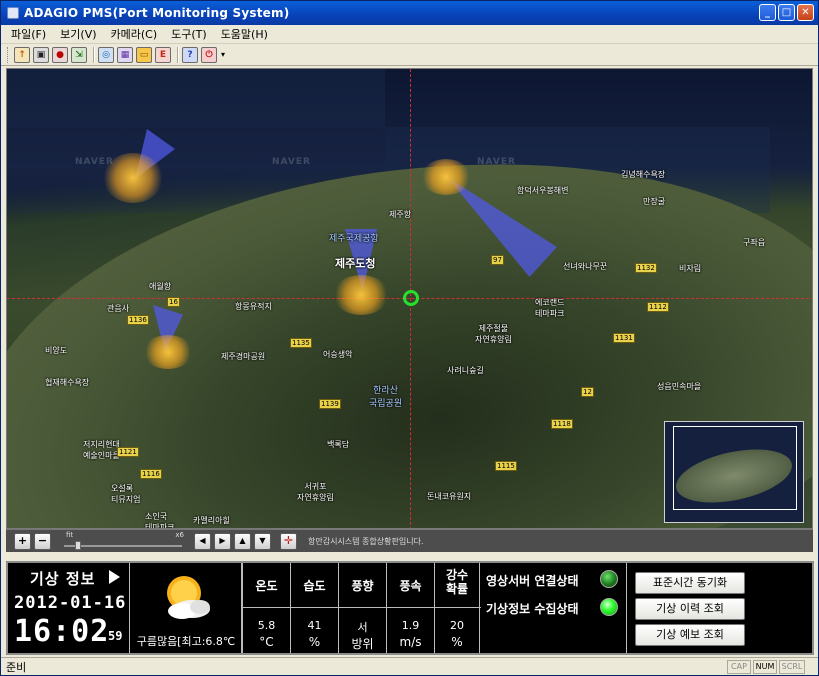  I want to click on map-label-jocheon: 함덕서우봉해변, so click(543, 190).